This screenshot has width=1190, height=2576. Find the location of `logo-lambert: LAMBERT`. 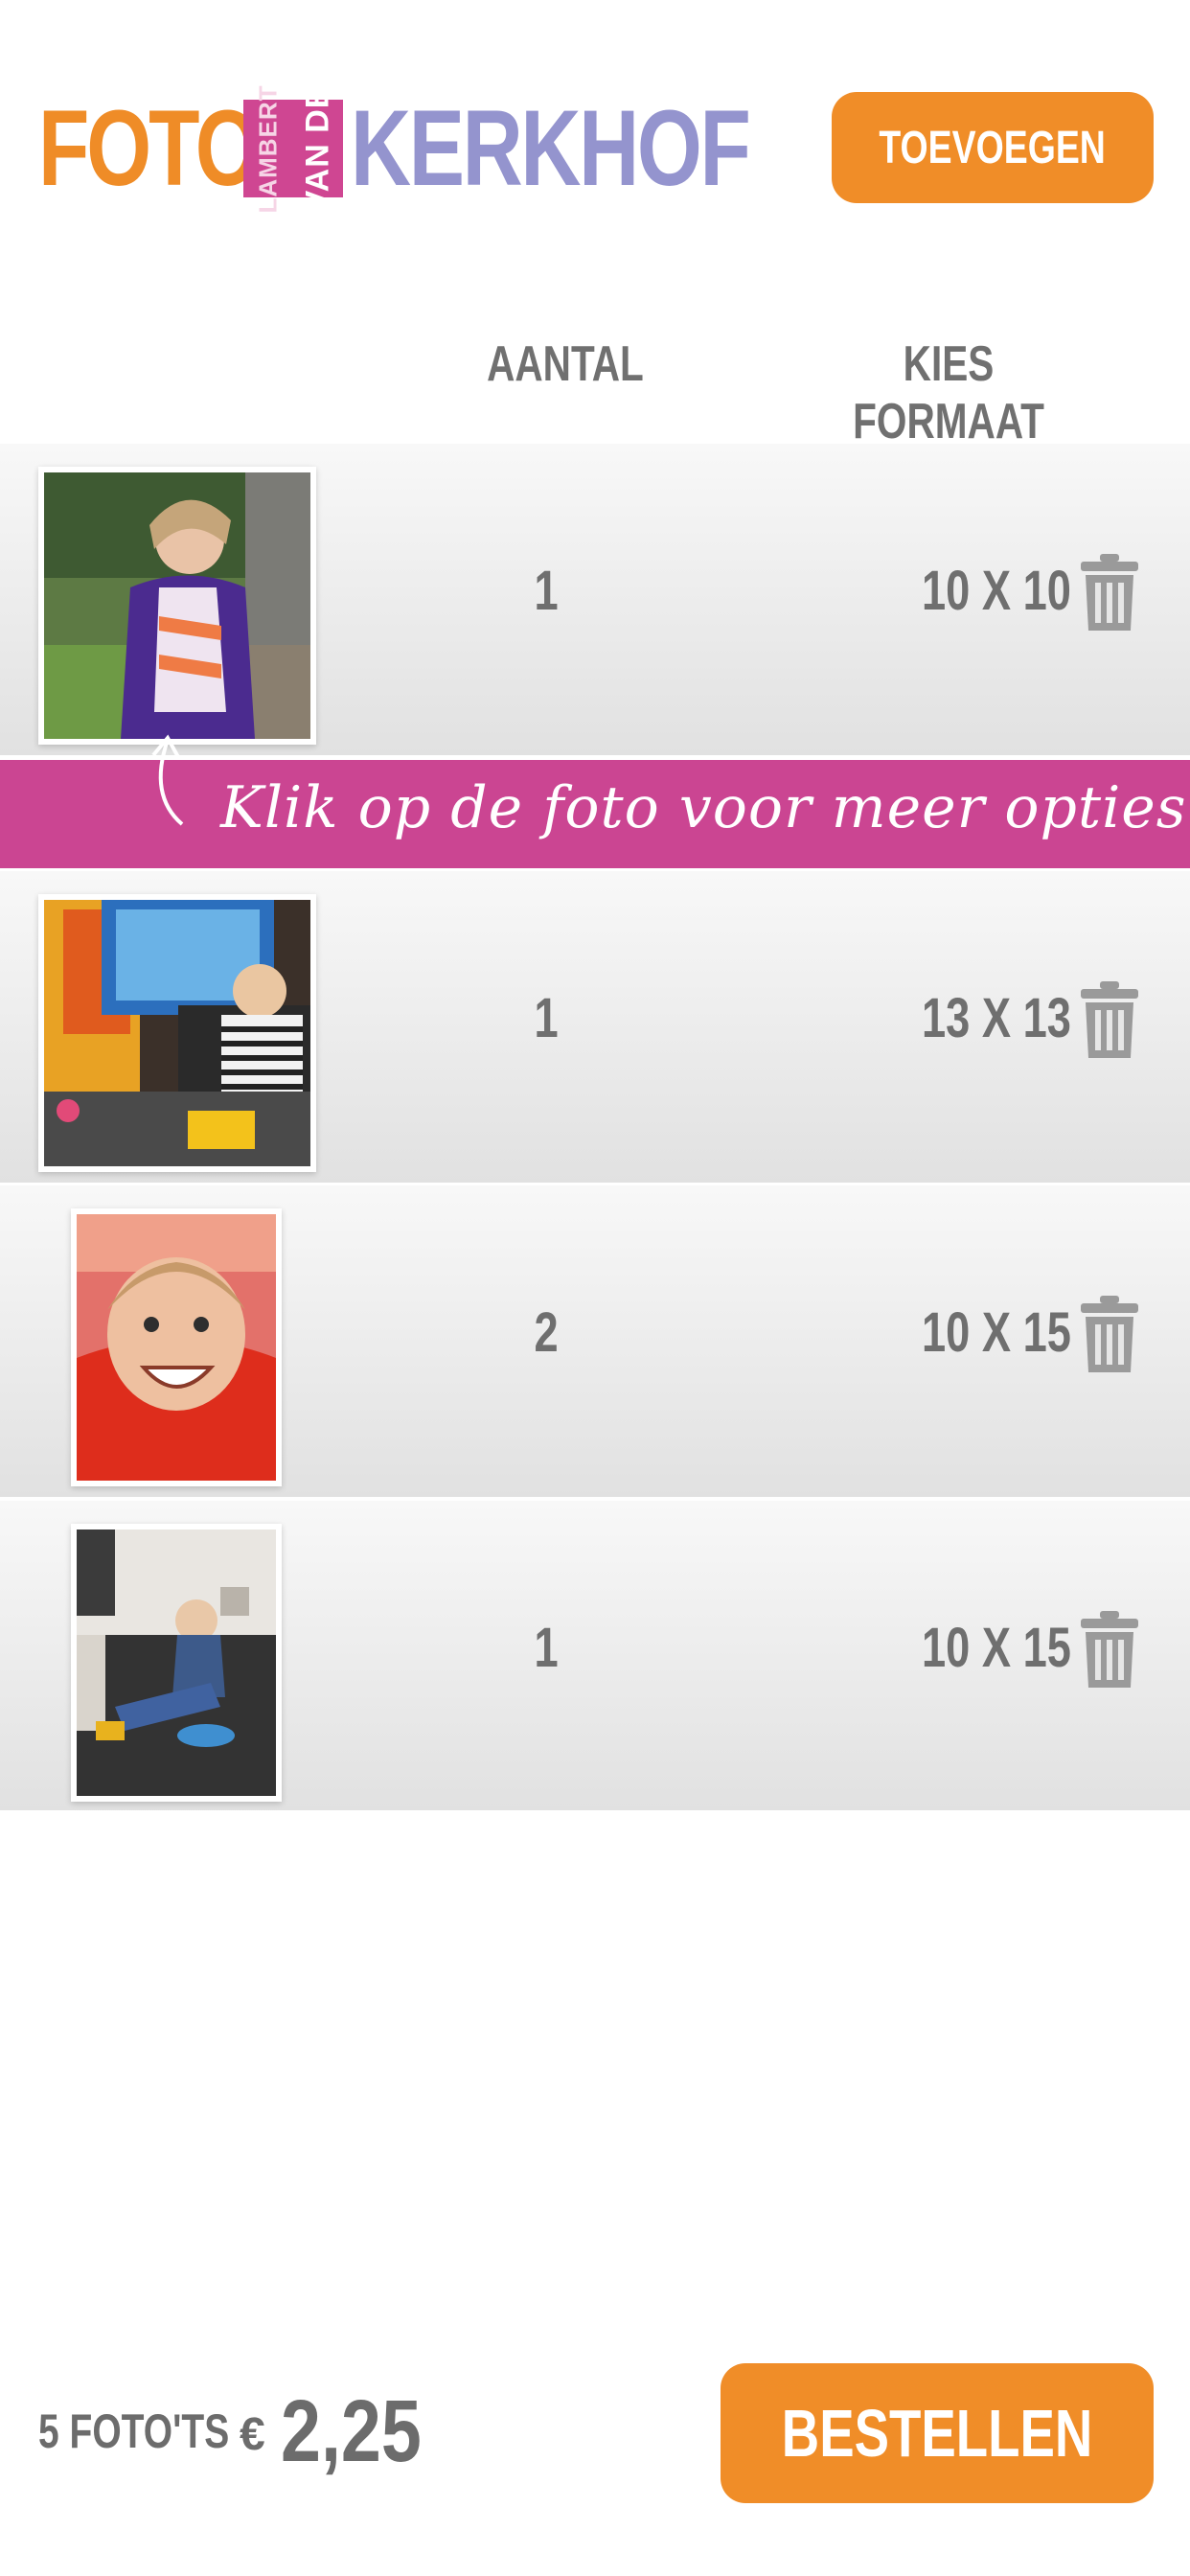

logo-lambert: LAMBERT is located at coordinates (268, 148).